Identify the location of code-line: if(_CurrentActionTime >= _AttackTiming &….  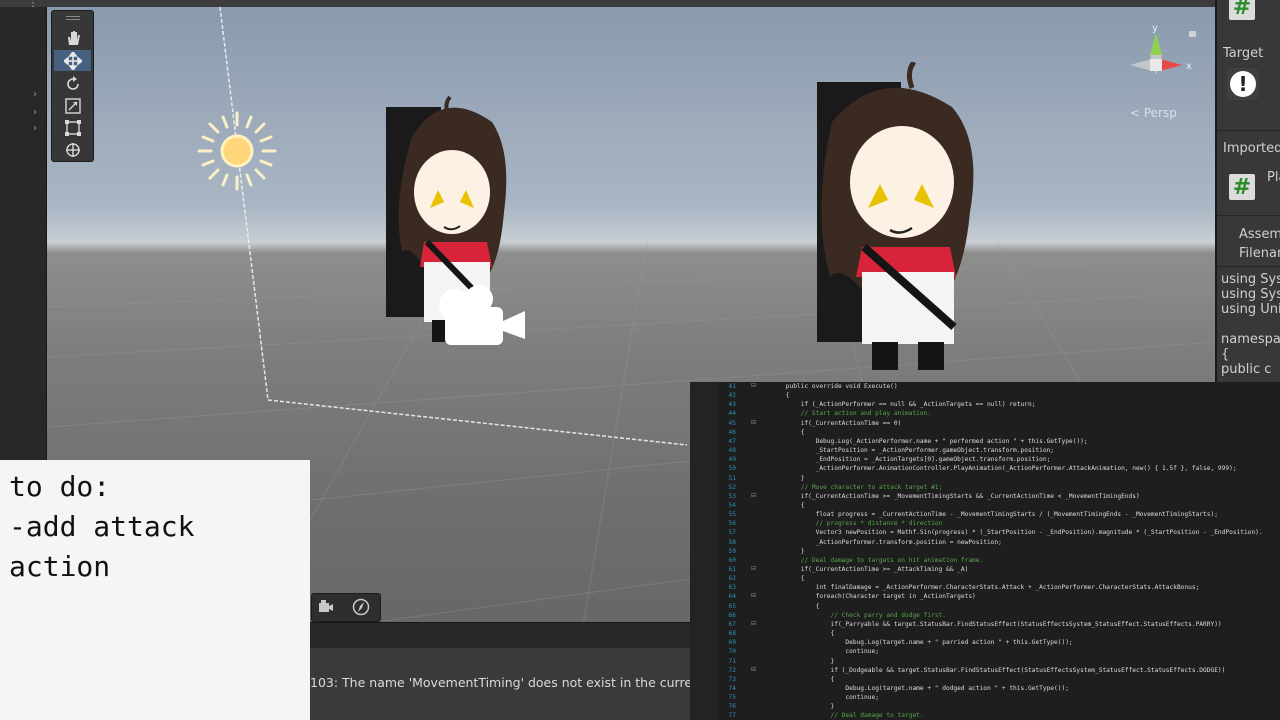
(862, 569).